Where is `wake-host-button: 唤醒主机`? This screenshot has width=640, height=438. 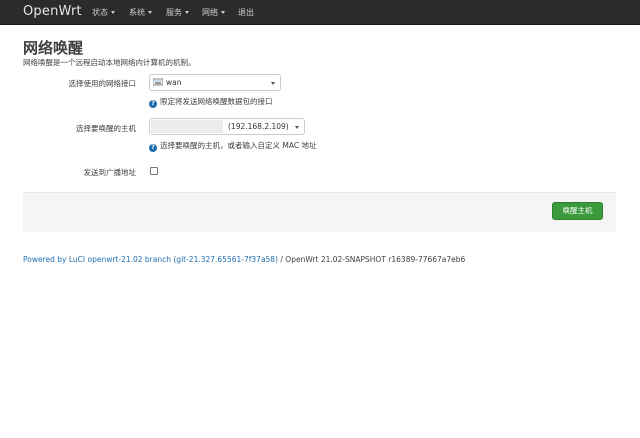 wake-host-button: 唤醒主机 is located at coordinates (577, 211).